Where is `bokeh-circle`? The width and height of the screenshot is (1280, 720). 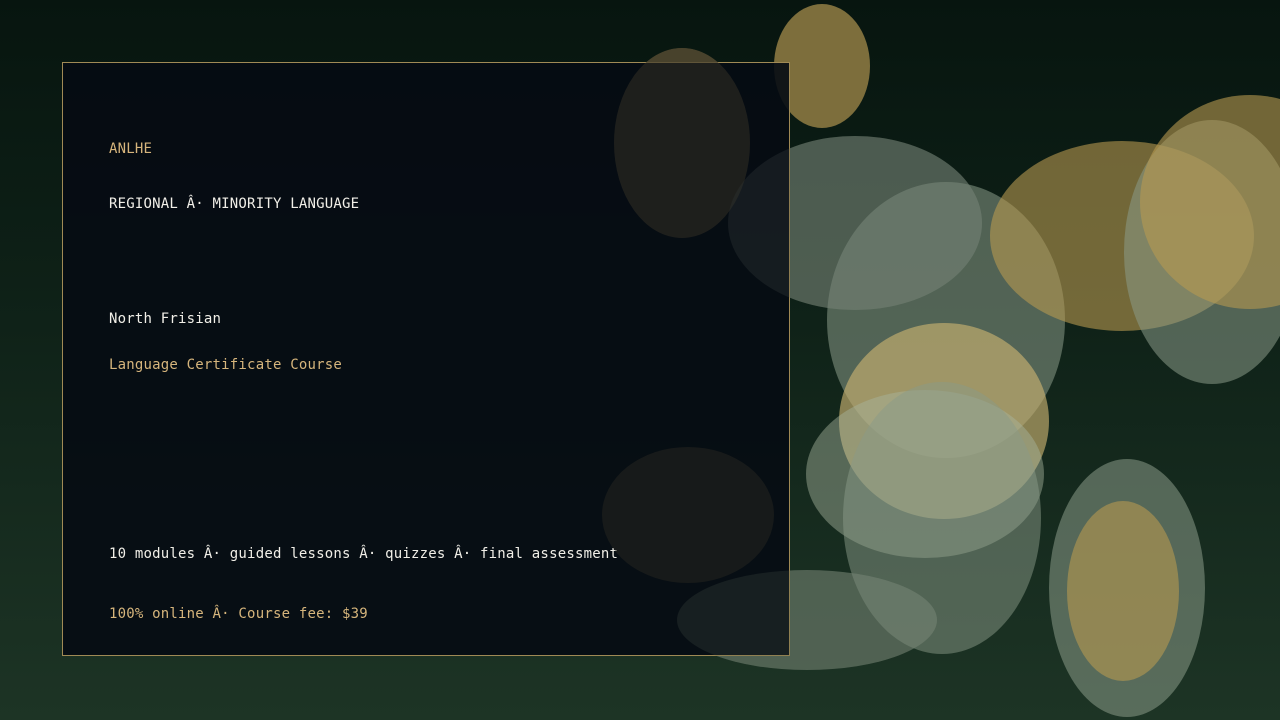 bokeh-circle is located at coordinates (1123, 591).